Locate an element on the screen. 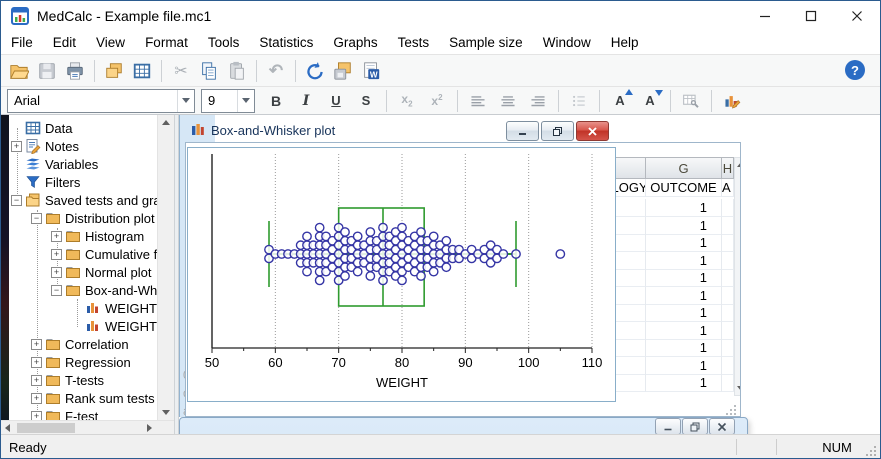 Image resolution: width=881 pixels, height=459 pixels. sidebar-item-rank-sum-tests: + Rank sum tests is located at coordinates (82, 398).